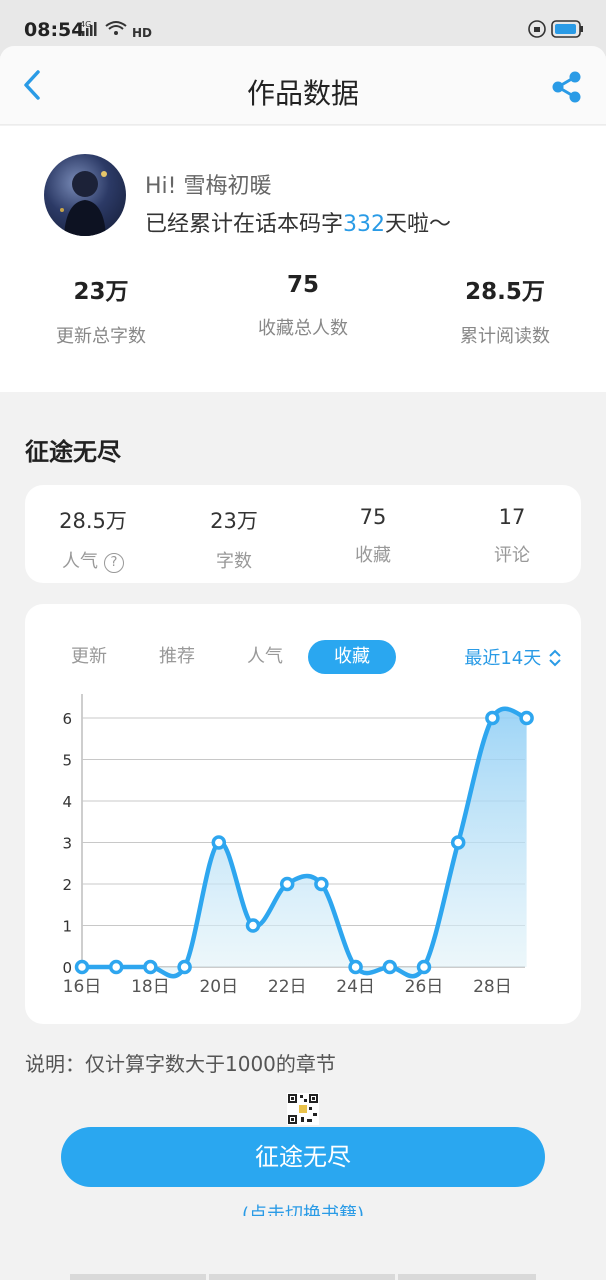  What do you see at coordinates (82, 987) in the screenshot?
I see `x-tick-label: 16日` at bounding box center [82, 987].